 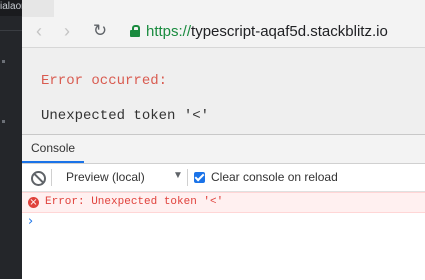 I want to click on browser-tab, so click(x=38, y=8).